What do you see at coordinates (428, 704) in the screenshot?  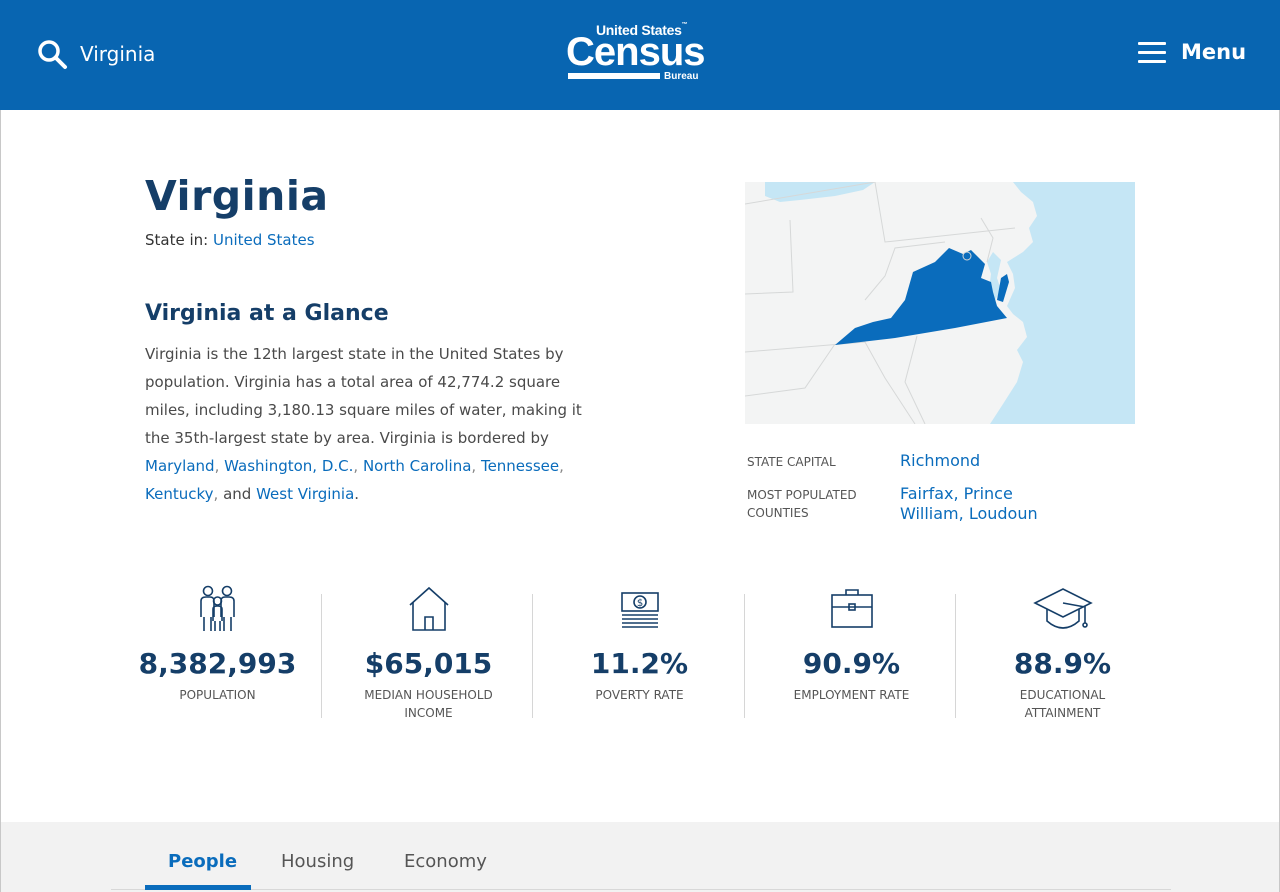 I see `stat-label: MEDIAN HOUSEHOLD INCOME` at bounding box center [428, 704].